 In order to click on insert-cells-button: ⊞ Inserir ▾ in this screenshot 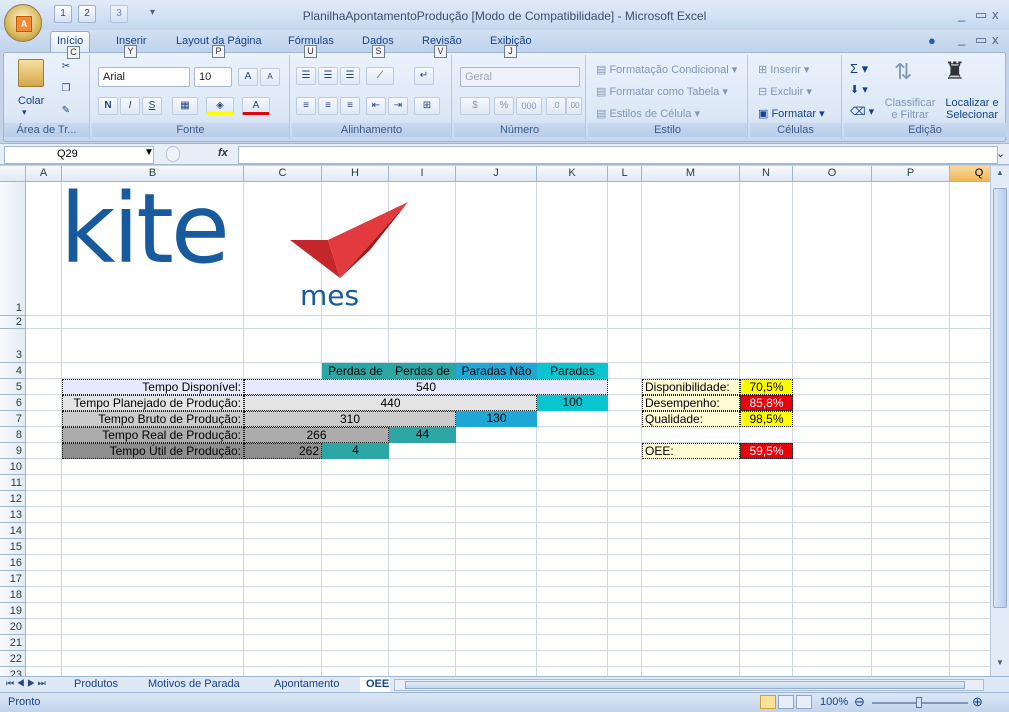, I will do `click(783, 69)`.